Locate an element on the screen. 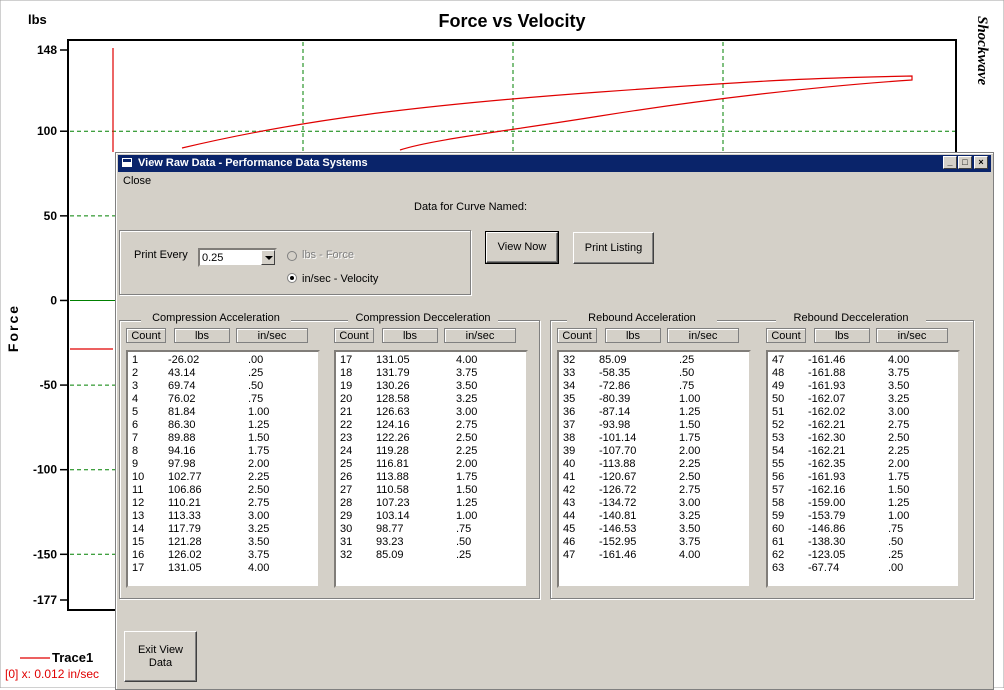 This screenshot has height=690, width=1004. row-insec: 2.50 is located at coordinates (899, 438).